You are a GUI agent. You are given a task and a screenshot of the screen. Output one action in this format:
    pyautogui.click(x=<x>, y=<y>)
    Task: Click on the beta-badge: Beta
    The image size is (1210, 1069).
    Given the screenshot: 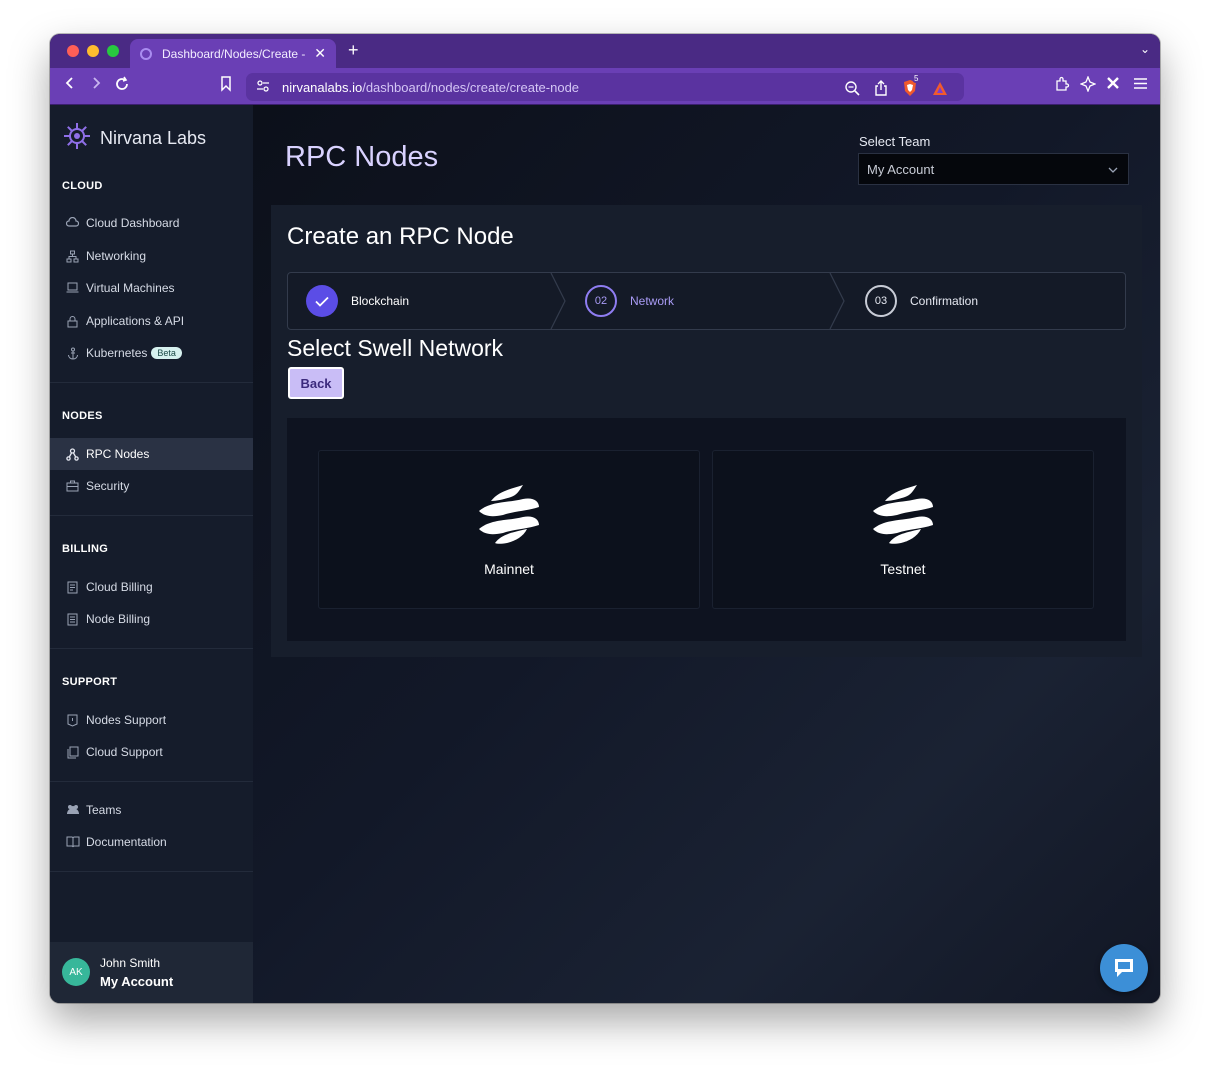 What is the action you would take?
    pyautogui.click(x=166, y=353)
    